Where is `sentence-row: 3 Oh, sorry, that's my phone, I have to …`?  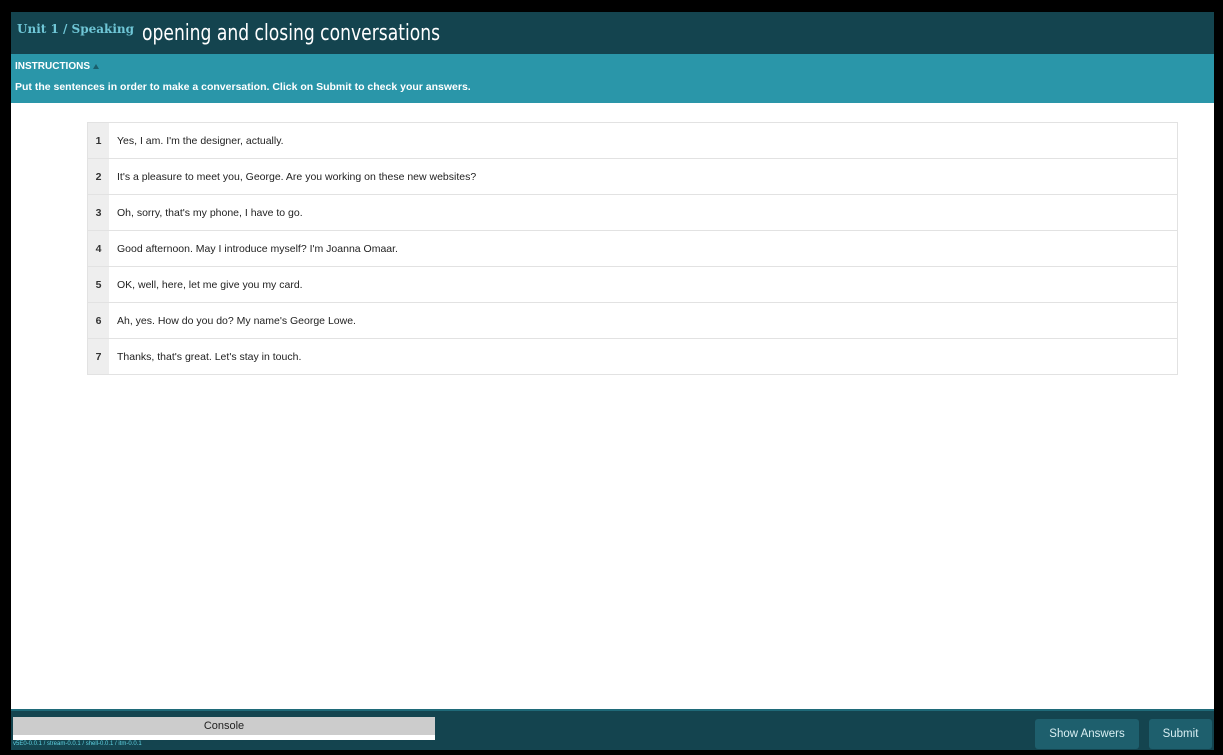 sentence-row: 3 Oh, sorry, that's my phone, I have to … is located at coordinates (632, 213).